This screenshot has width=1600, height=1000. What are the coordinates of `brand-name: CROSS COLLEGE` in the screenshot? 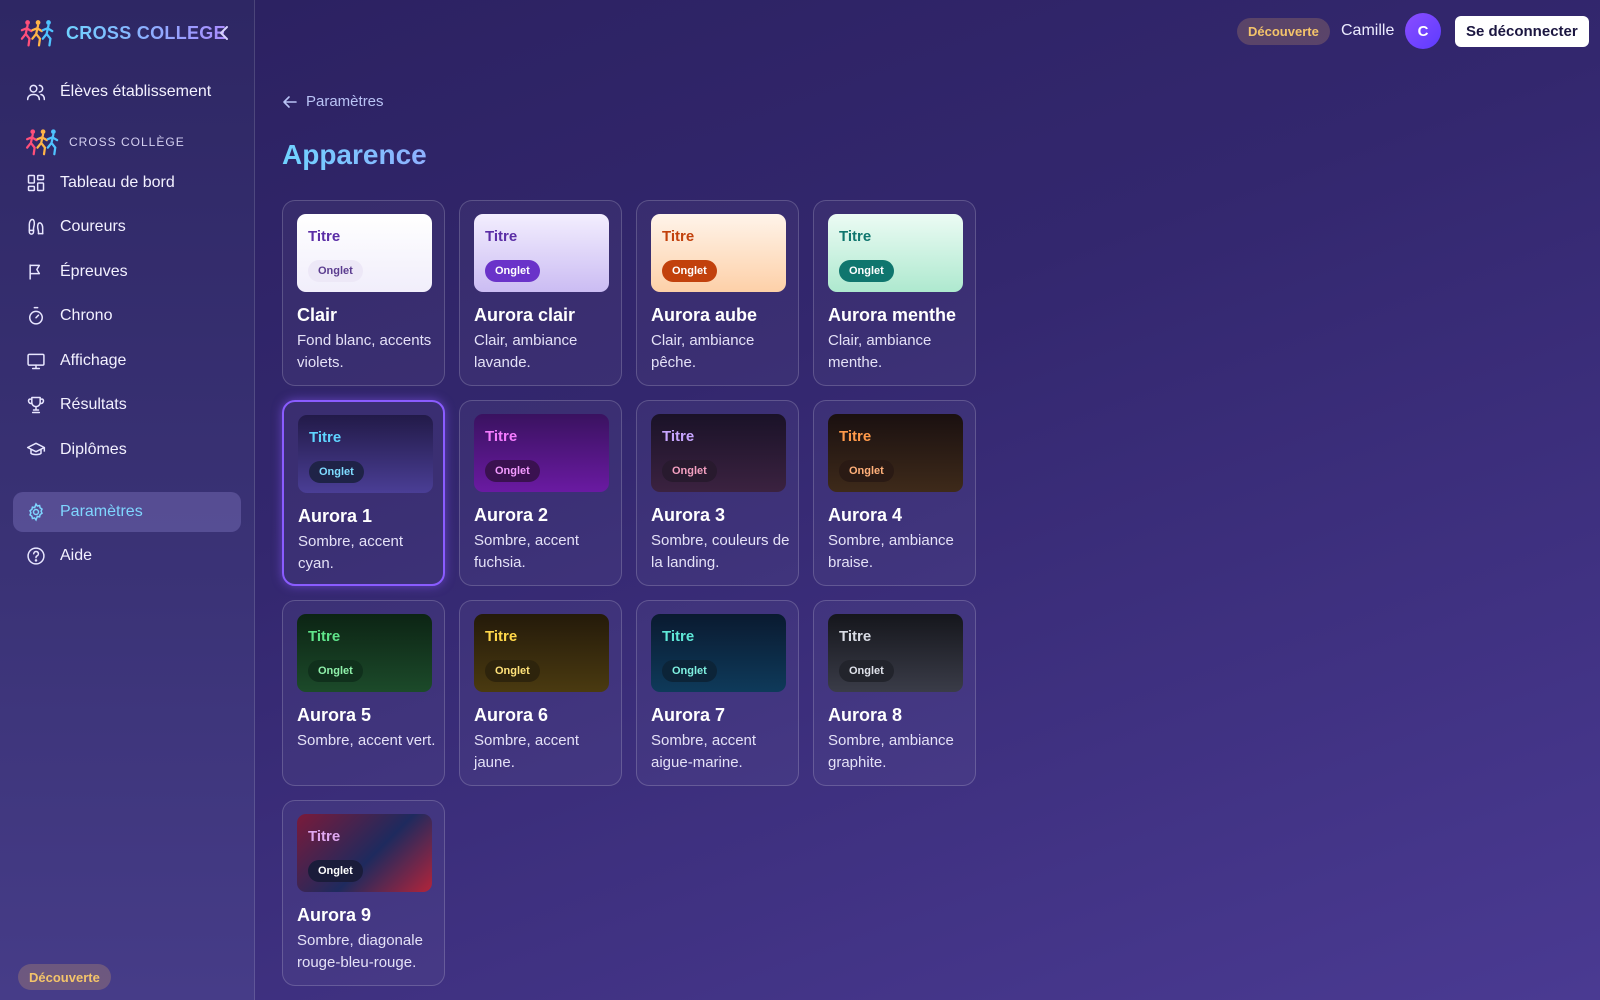 It's located at (146, 32).